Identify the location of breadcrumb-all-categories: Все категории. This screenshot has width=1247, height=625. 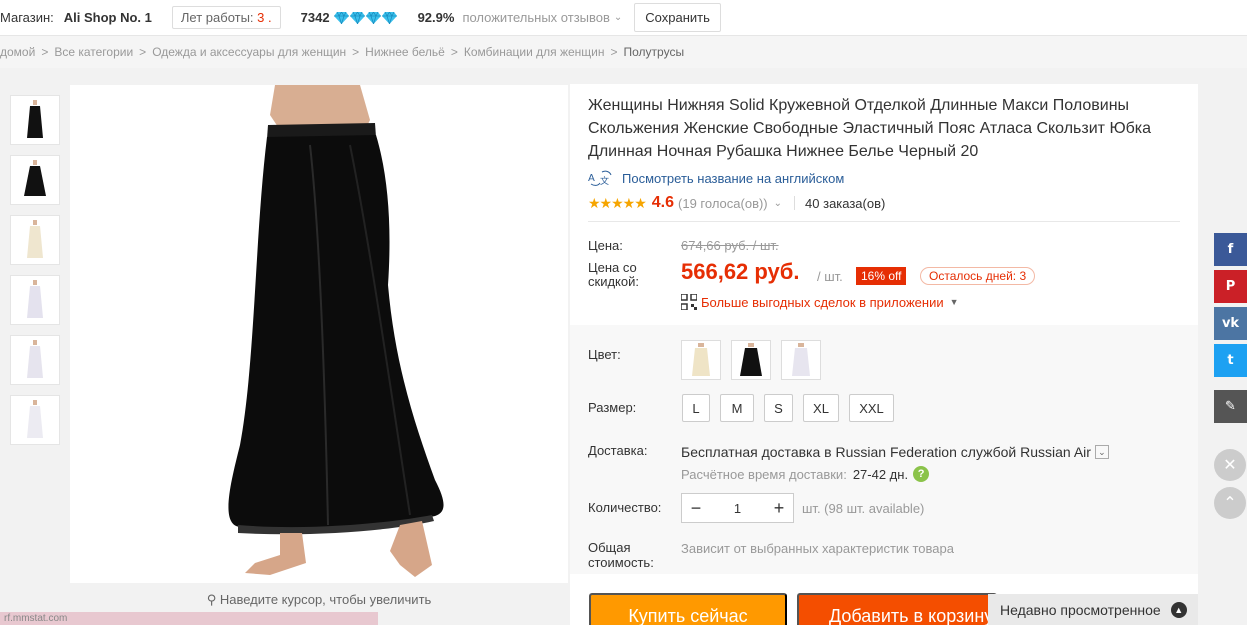
(93, 52).